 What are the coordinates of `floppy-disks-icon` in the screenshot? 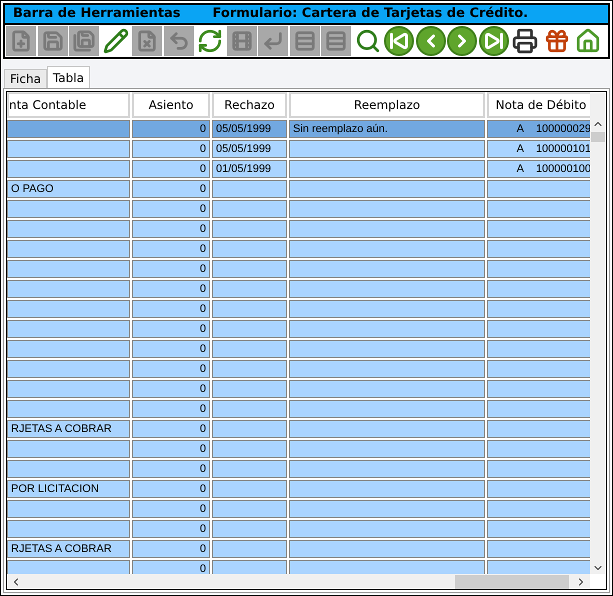 It's located at (84, 41).